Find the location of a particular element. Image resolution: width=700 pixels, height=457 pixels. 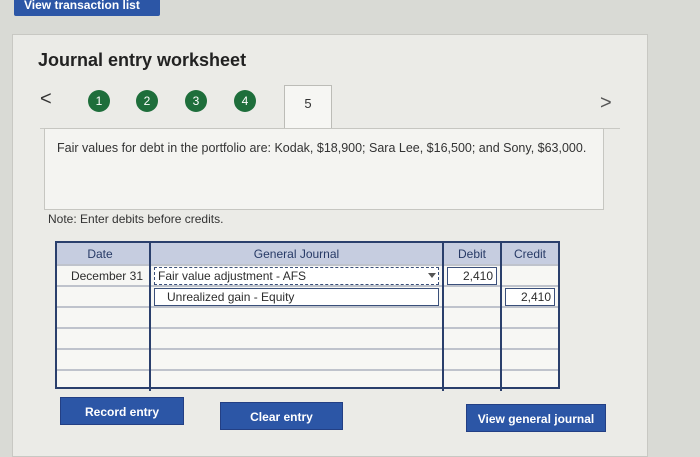

debit-input: 2,410 is located at coordinates (472, 275).